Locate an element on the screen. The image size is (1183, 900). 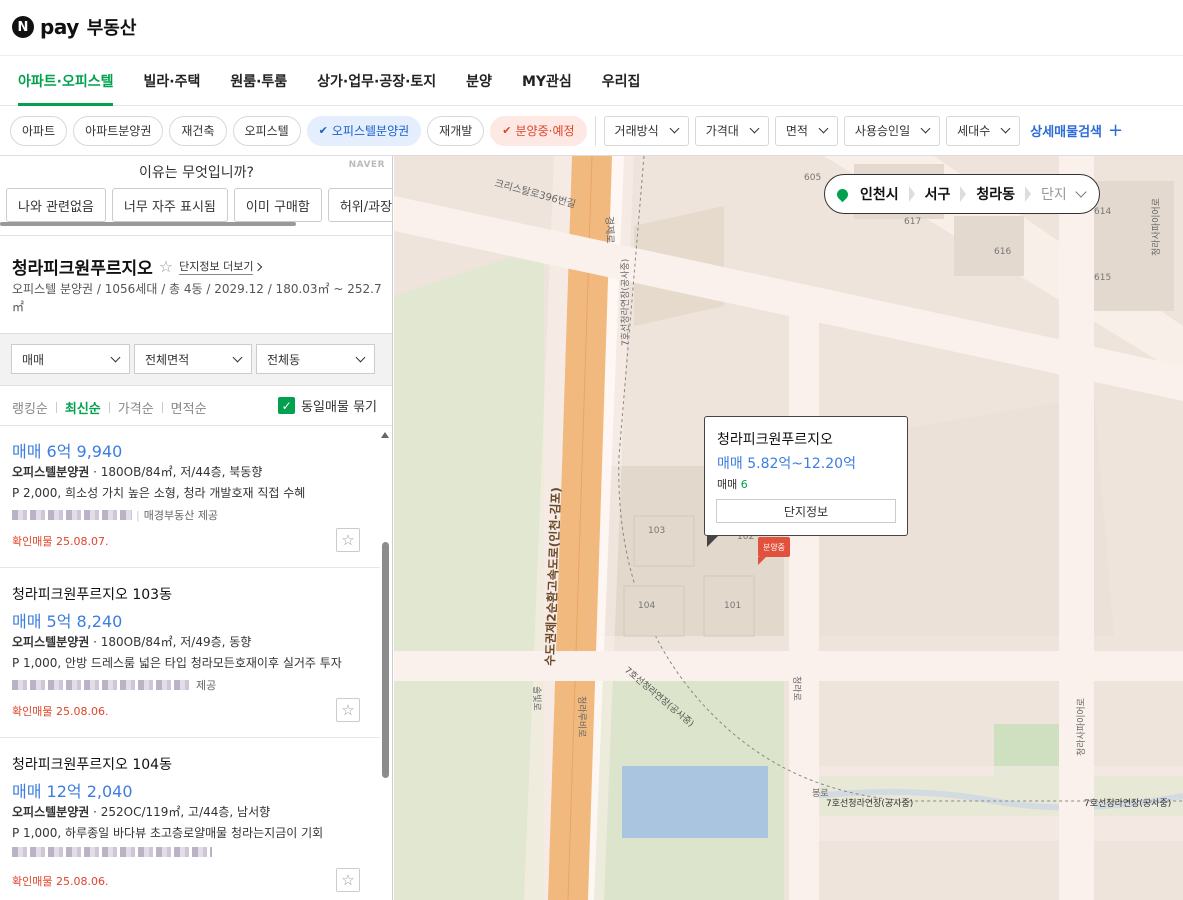
tab-commercial: 상가·업무·공장·토지 is located at coordinates (376, 81).